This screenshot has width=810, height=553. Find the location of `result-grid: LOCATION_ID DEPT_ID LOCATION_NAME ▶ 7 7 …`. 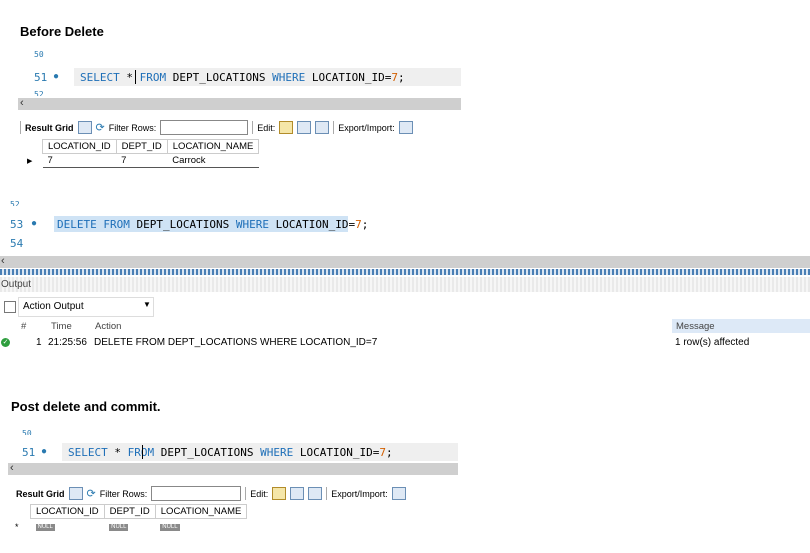

result-grid: LOCATION_ID DEPT_ID LOCATION_NAME ▶ 7 7 … is located at coordinates (141, 153).